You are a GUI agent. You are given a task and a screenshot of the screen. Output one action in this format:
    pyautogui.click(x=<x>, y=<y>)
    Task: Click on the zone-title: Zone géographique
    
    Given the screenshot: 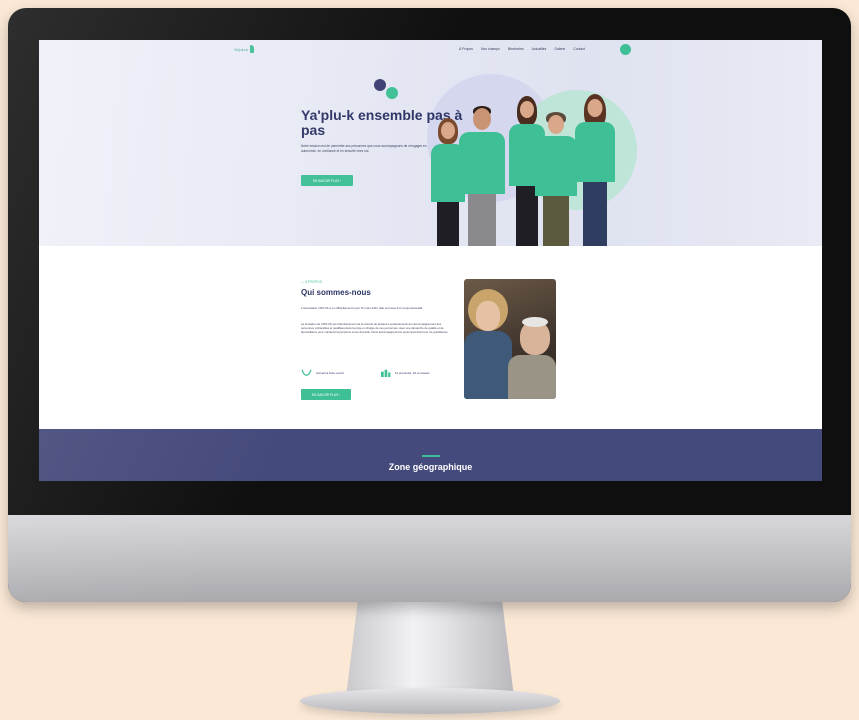 What is the action you would take?
    pyautogui.click(x=430, y=467)
    